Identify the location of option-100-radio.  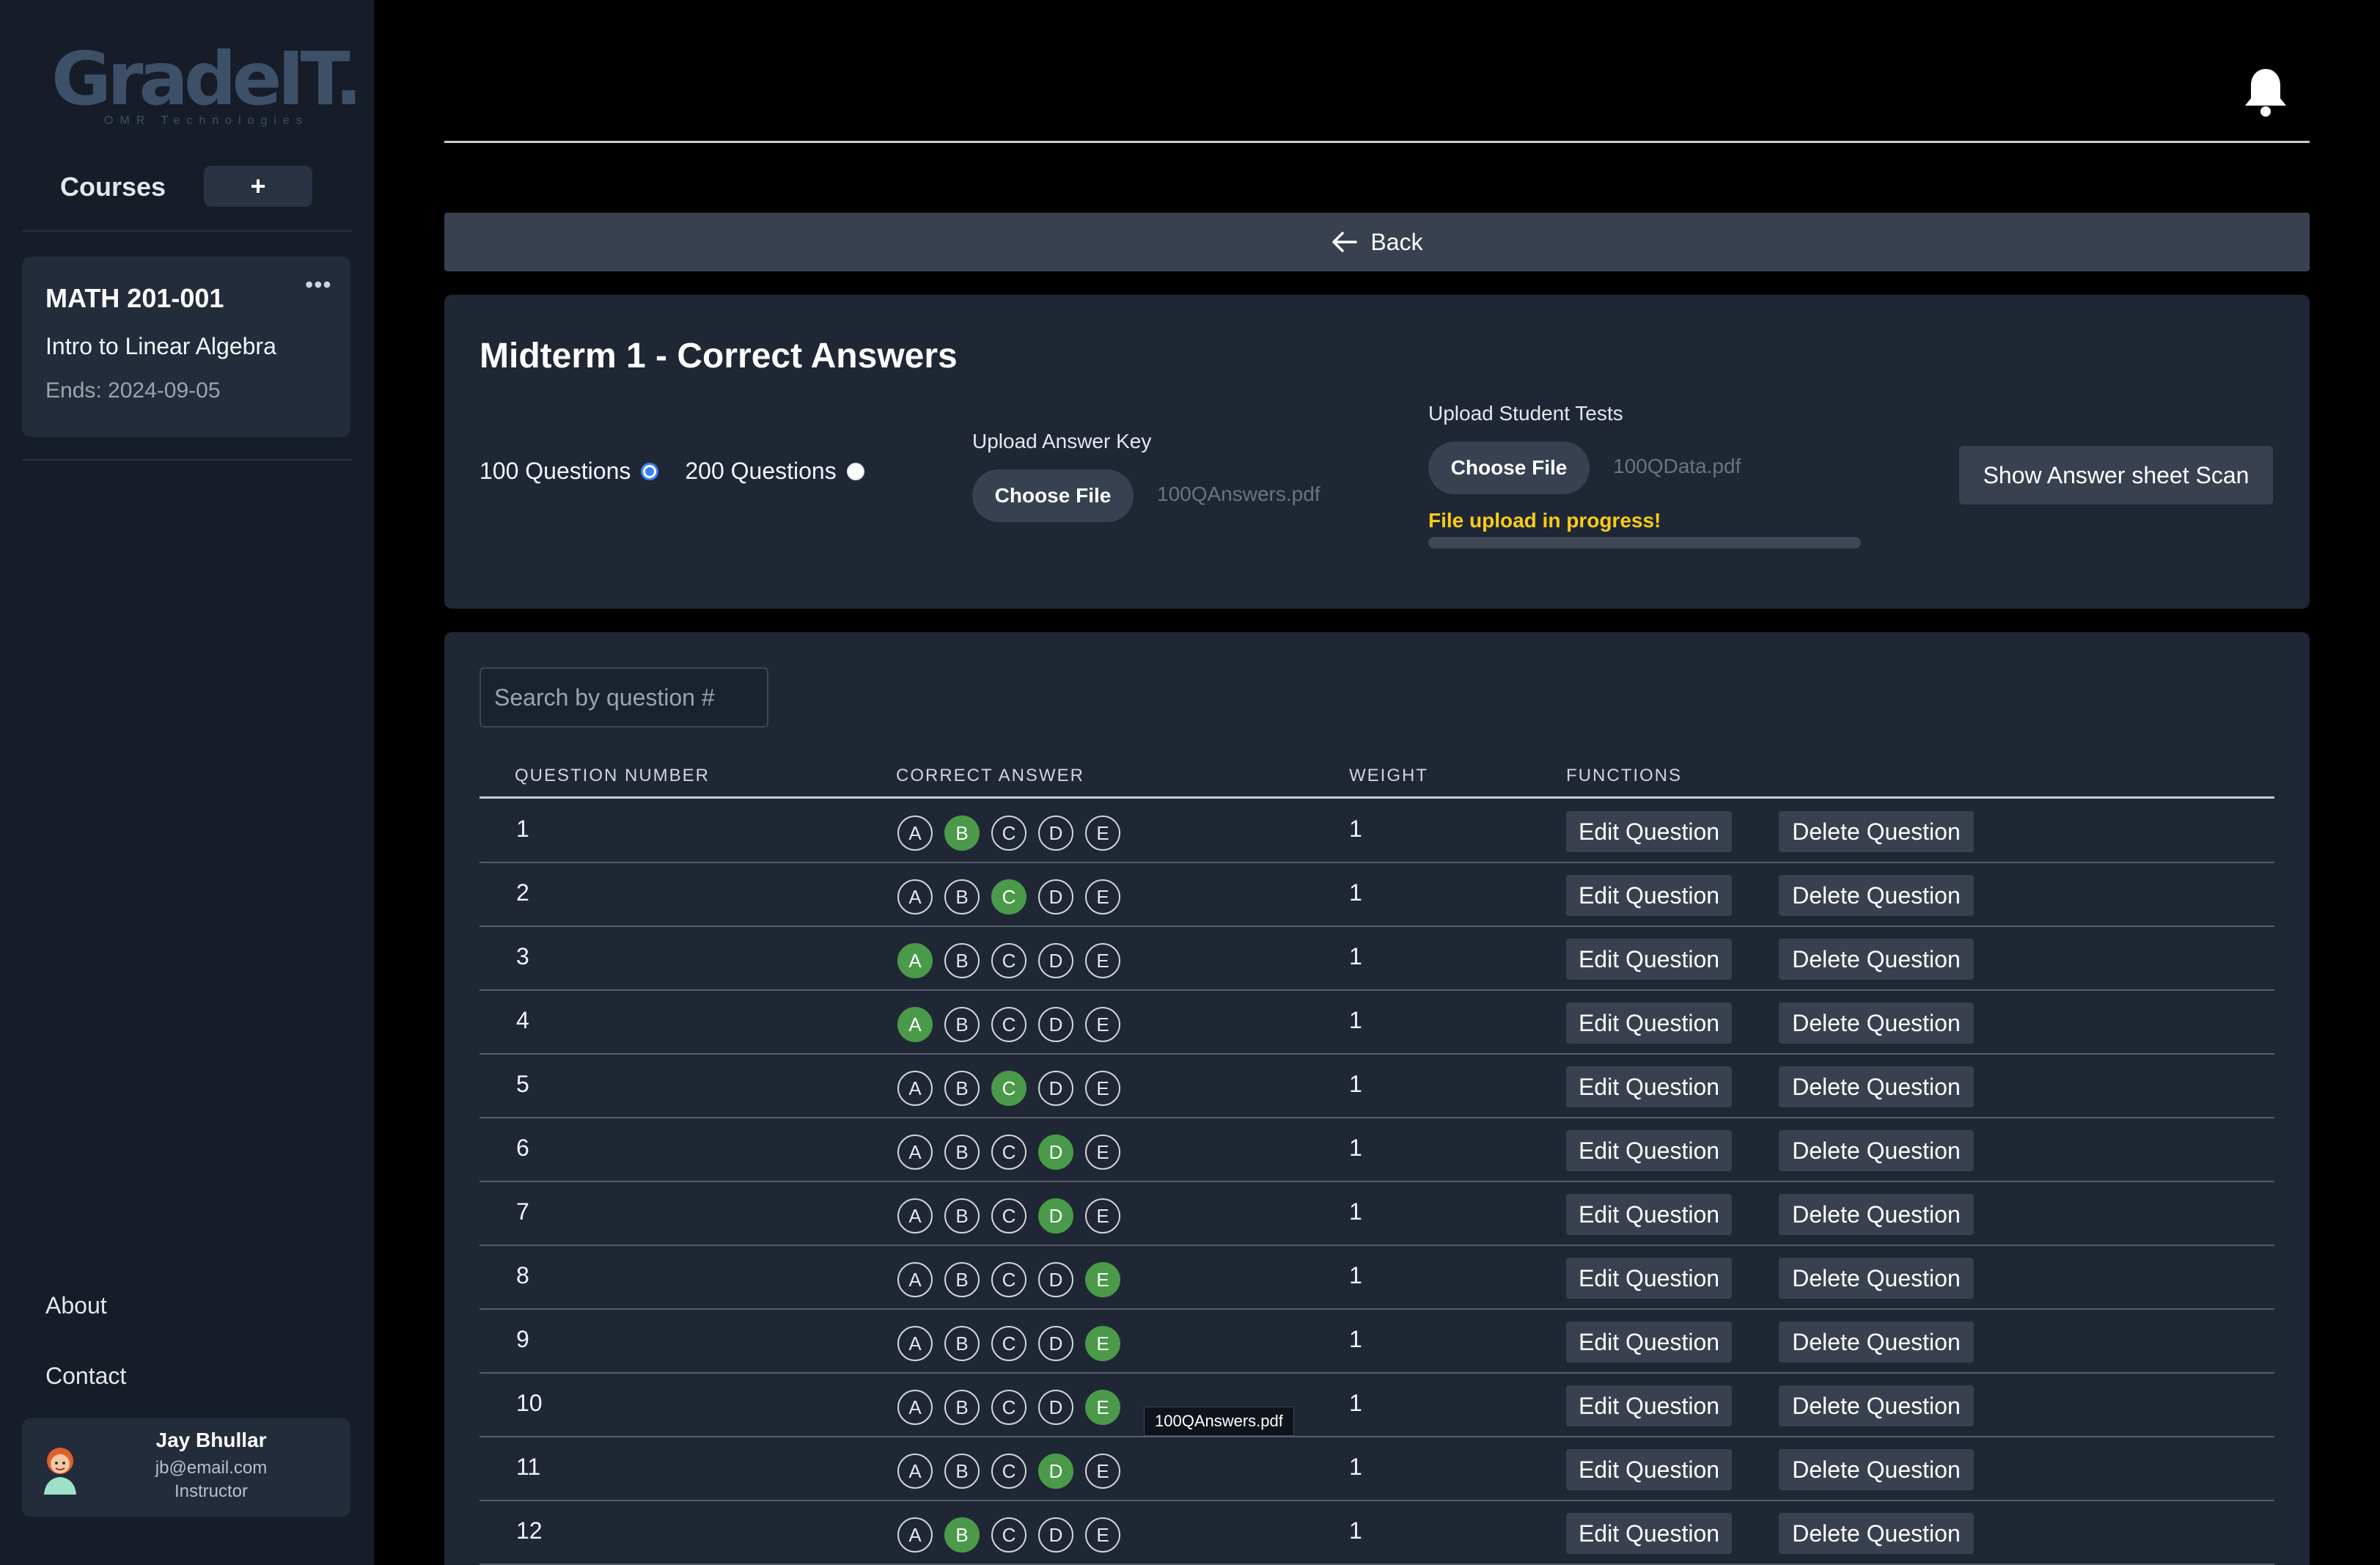
(650, 471).